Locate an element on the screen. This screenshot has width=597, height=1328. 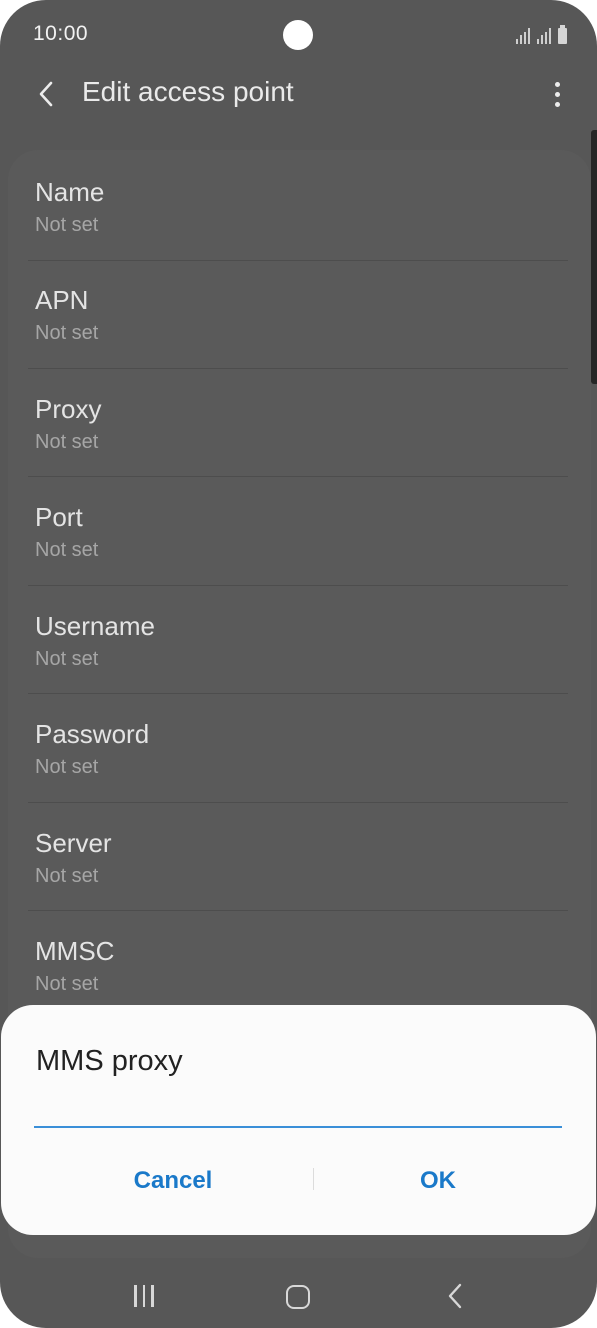
recents-button is located at coordinates (144, 1296).